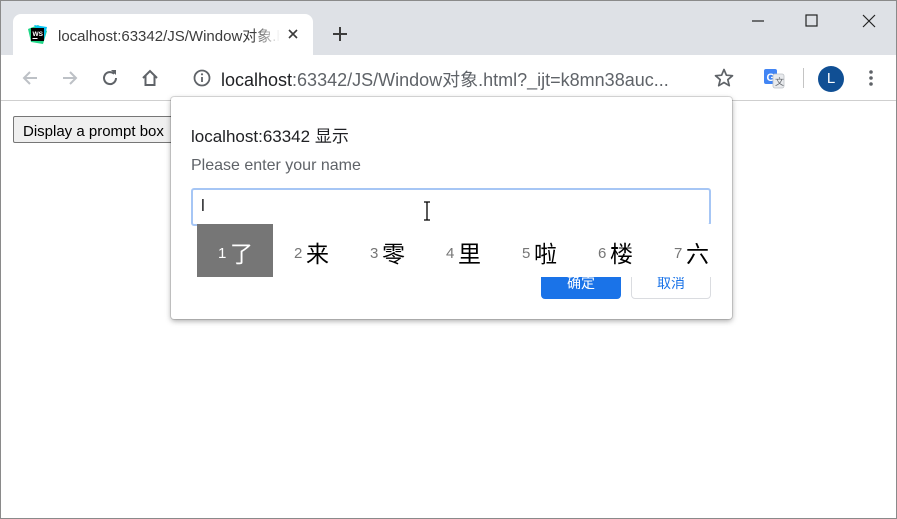 The width and height of the screenshot is (897, 519). Describe the element at coordinates (812, 22) in the screenshot. I see `maximize-icon` at that location.